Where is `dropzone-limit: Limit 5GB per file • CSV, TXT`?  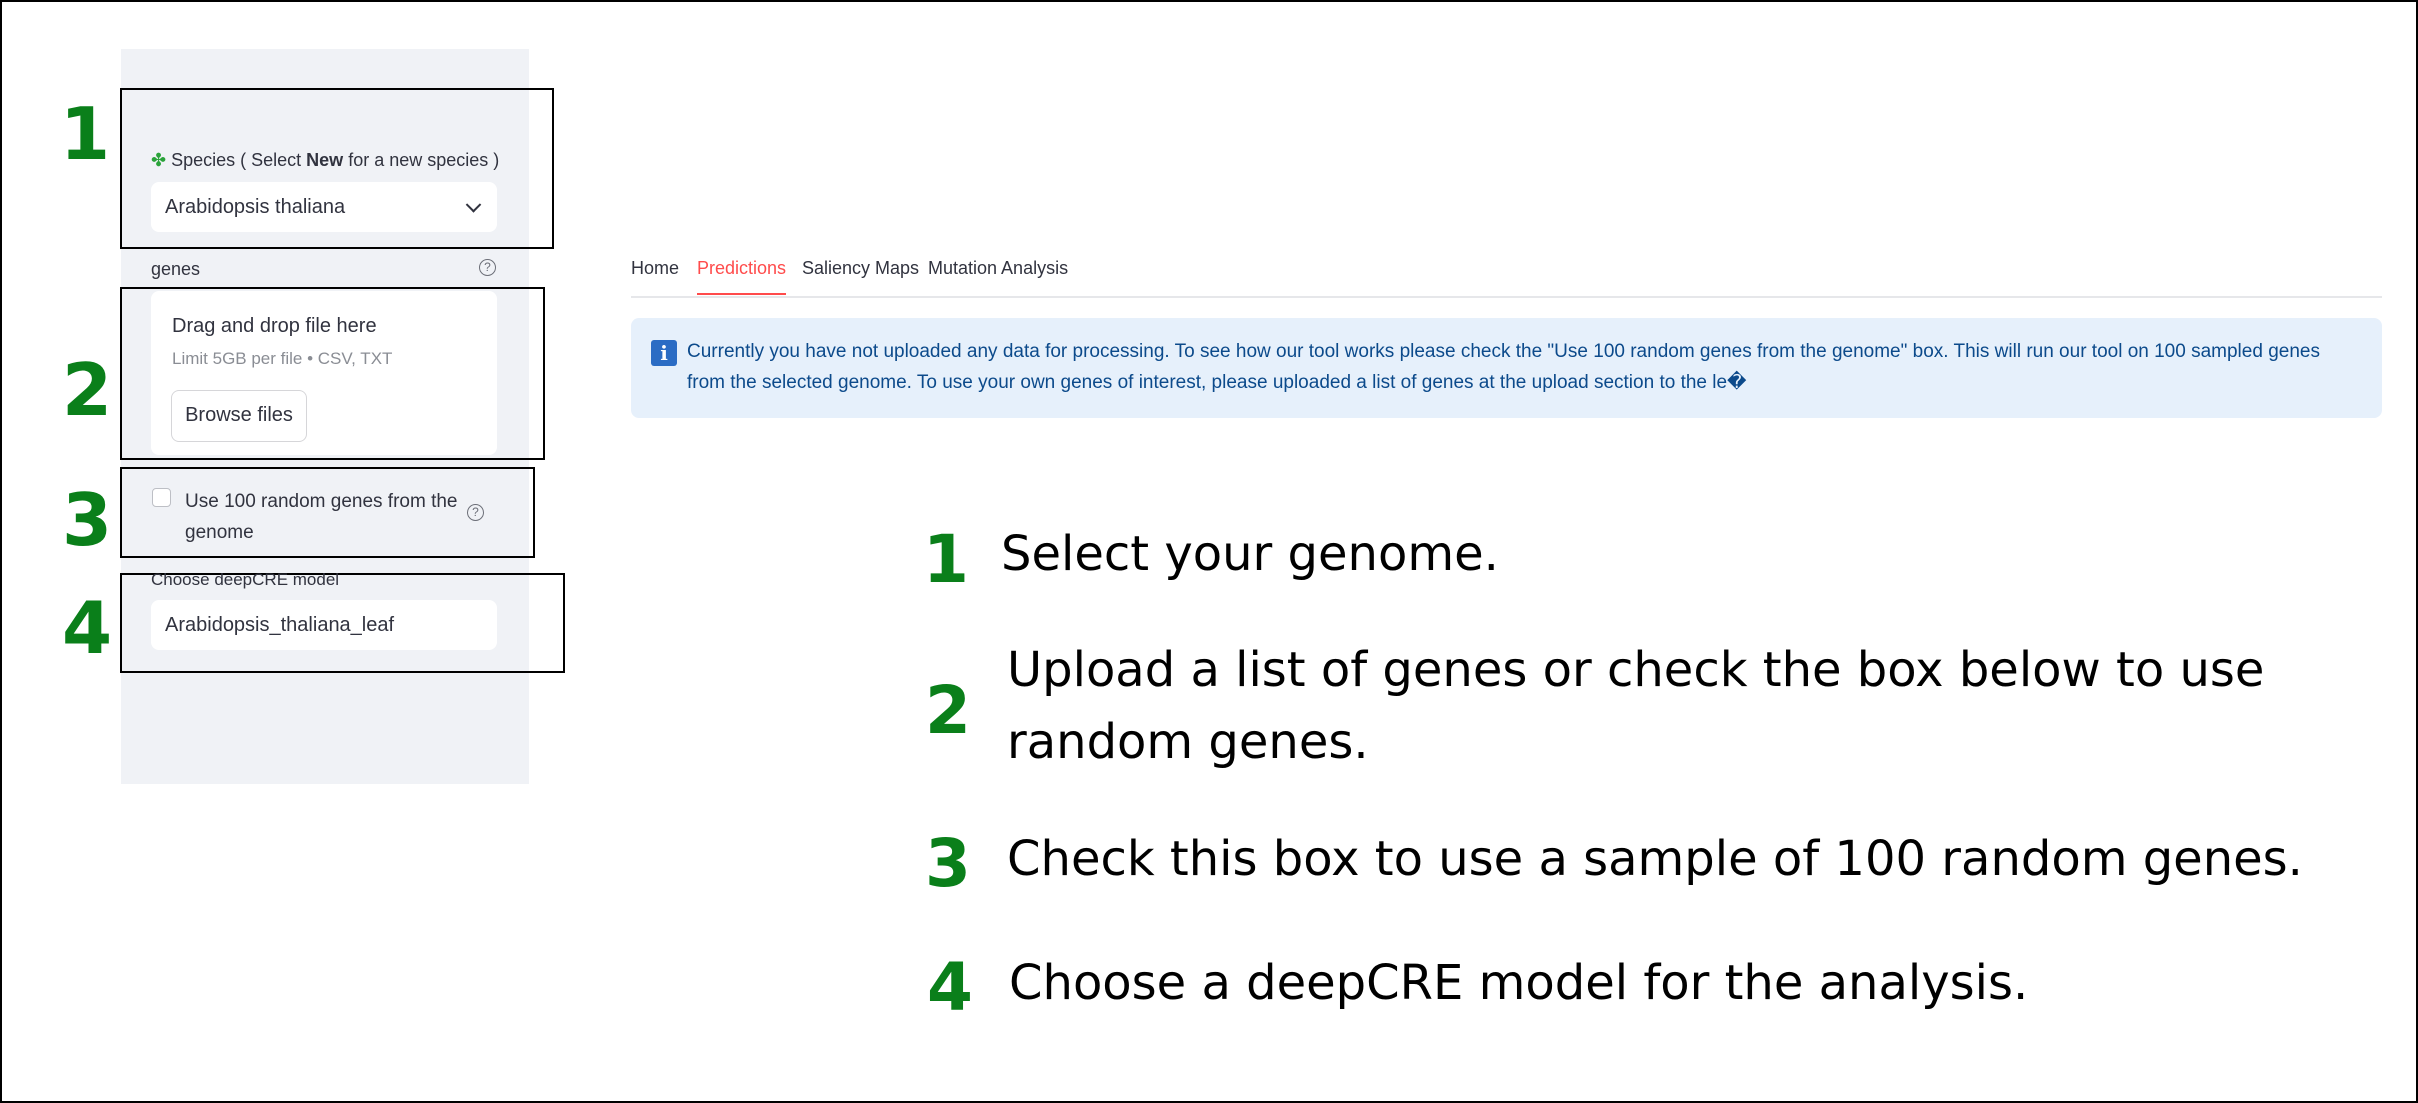 dropzone-limit: Limit 5GB per file • CSV, TXT is located at coordinates (282, 358).